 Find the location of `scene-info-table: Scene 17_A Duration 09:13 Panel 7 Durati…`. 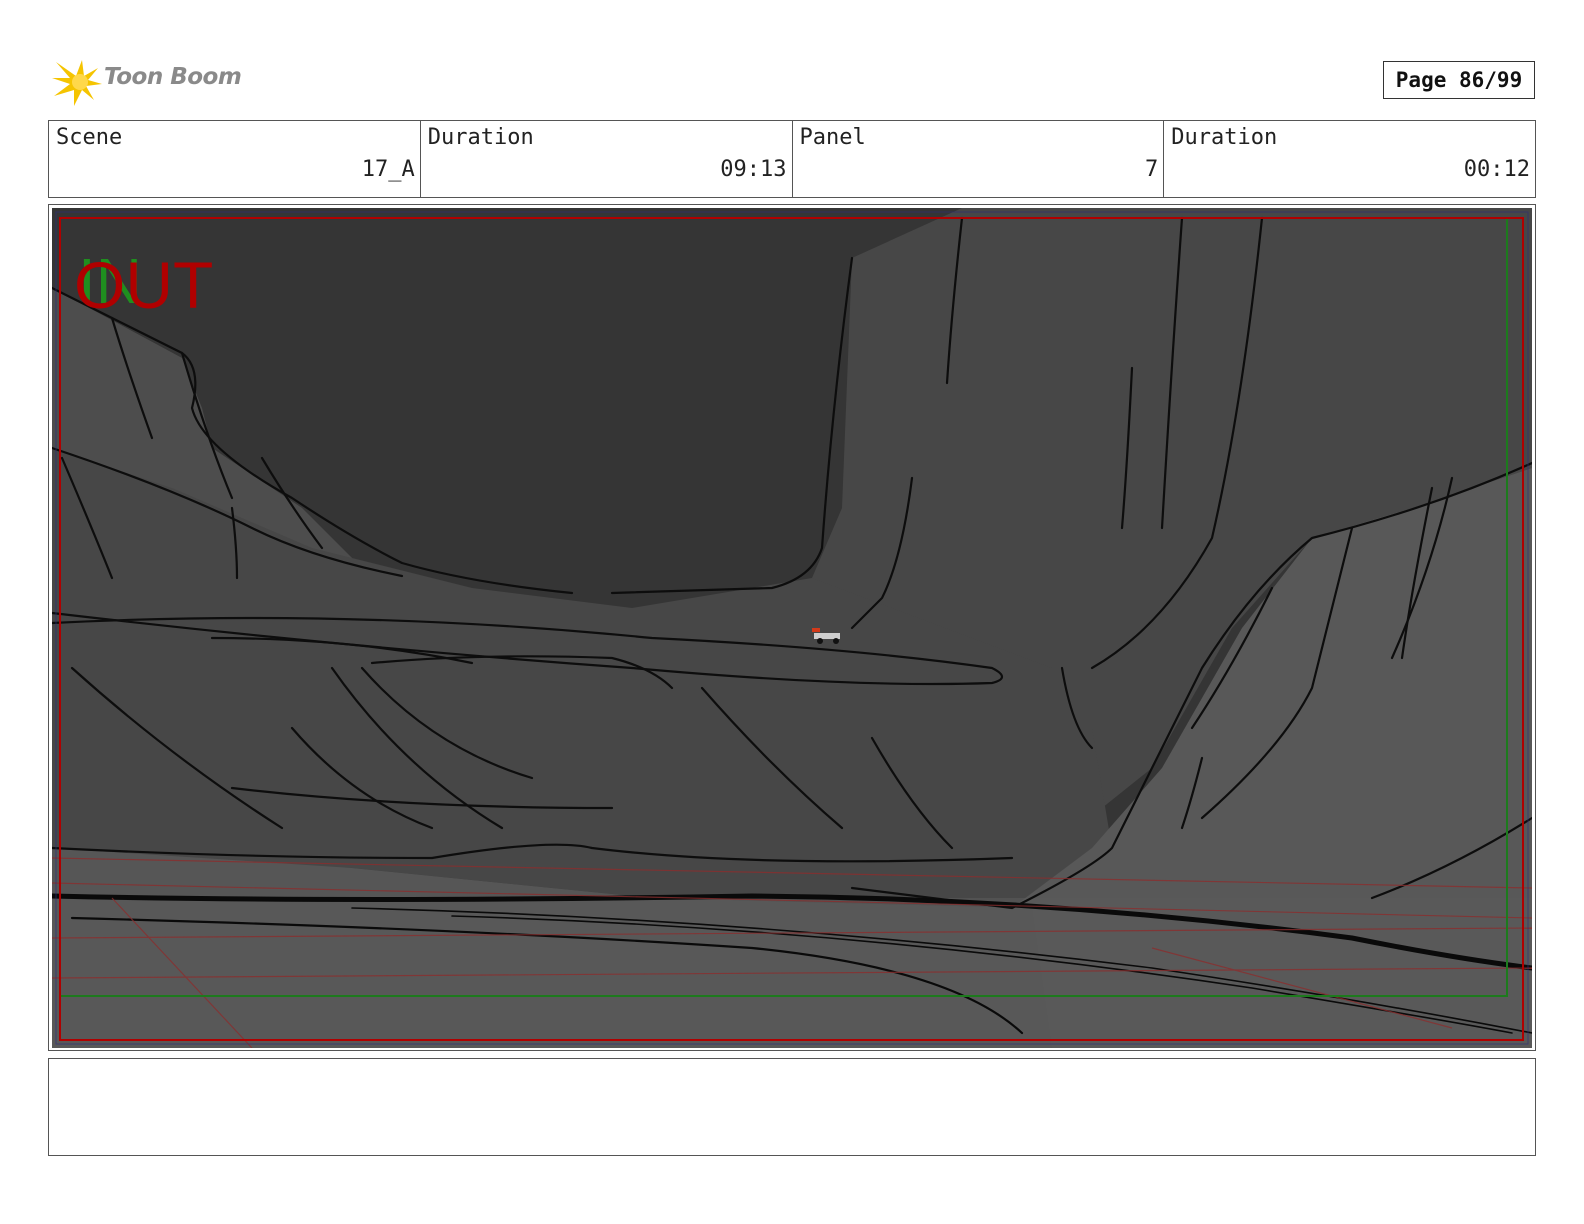

scene-info-table: Scene 17_A Duration 09:13 Panel 7 Durati… is located at coordinates (792, 159).